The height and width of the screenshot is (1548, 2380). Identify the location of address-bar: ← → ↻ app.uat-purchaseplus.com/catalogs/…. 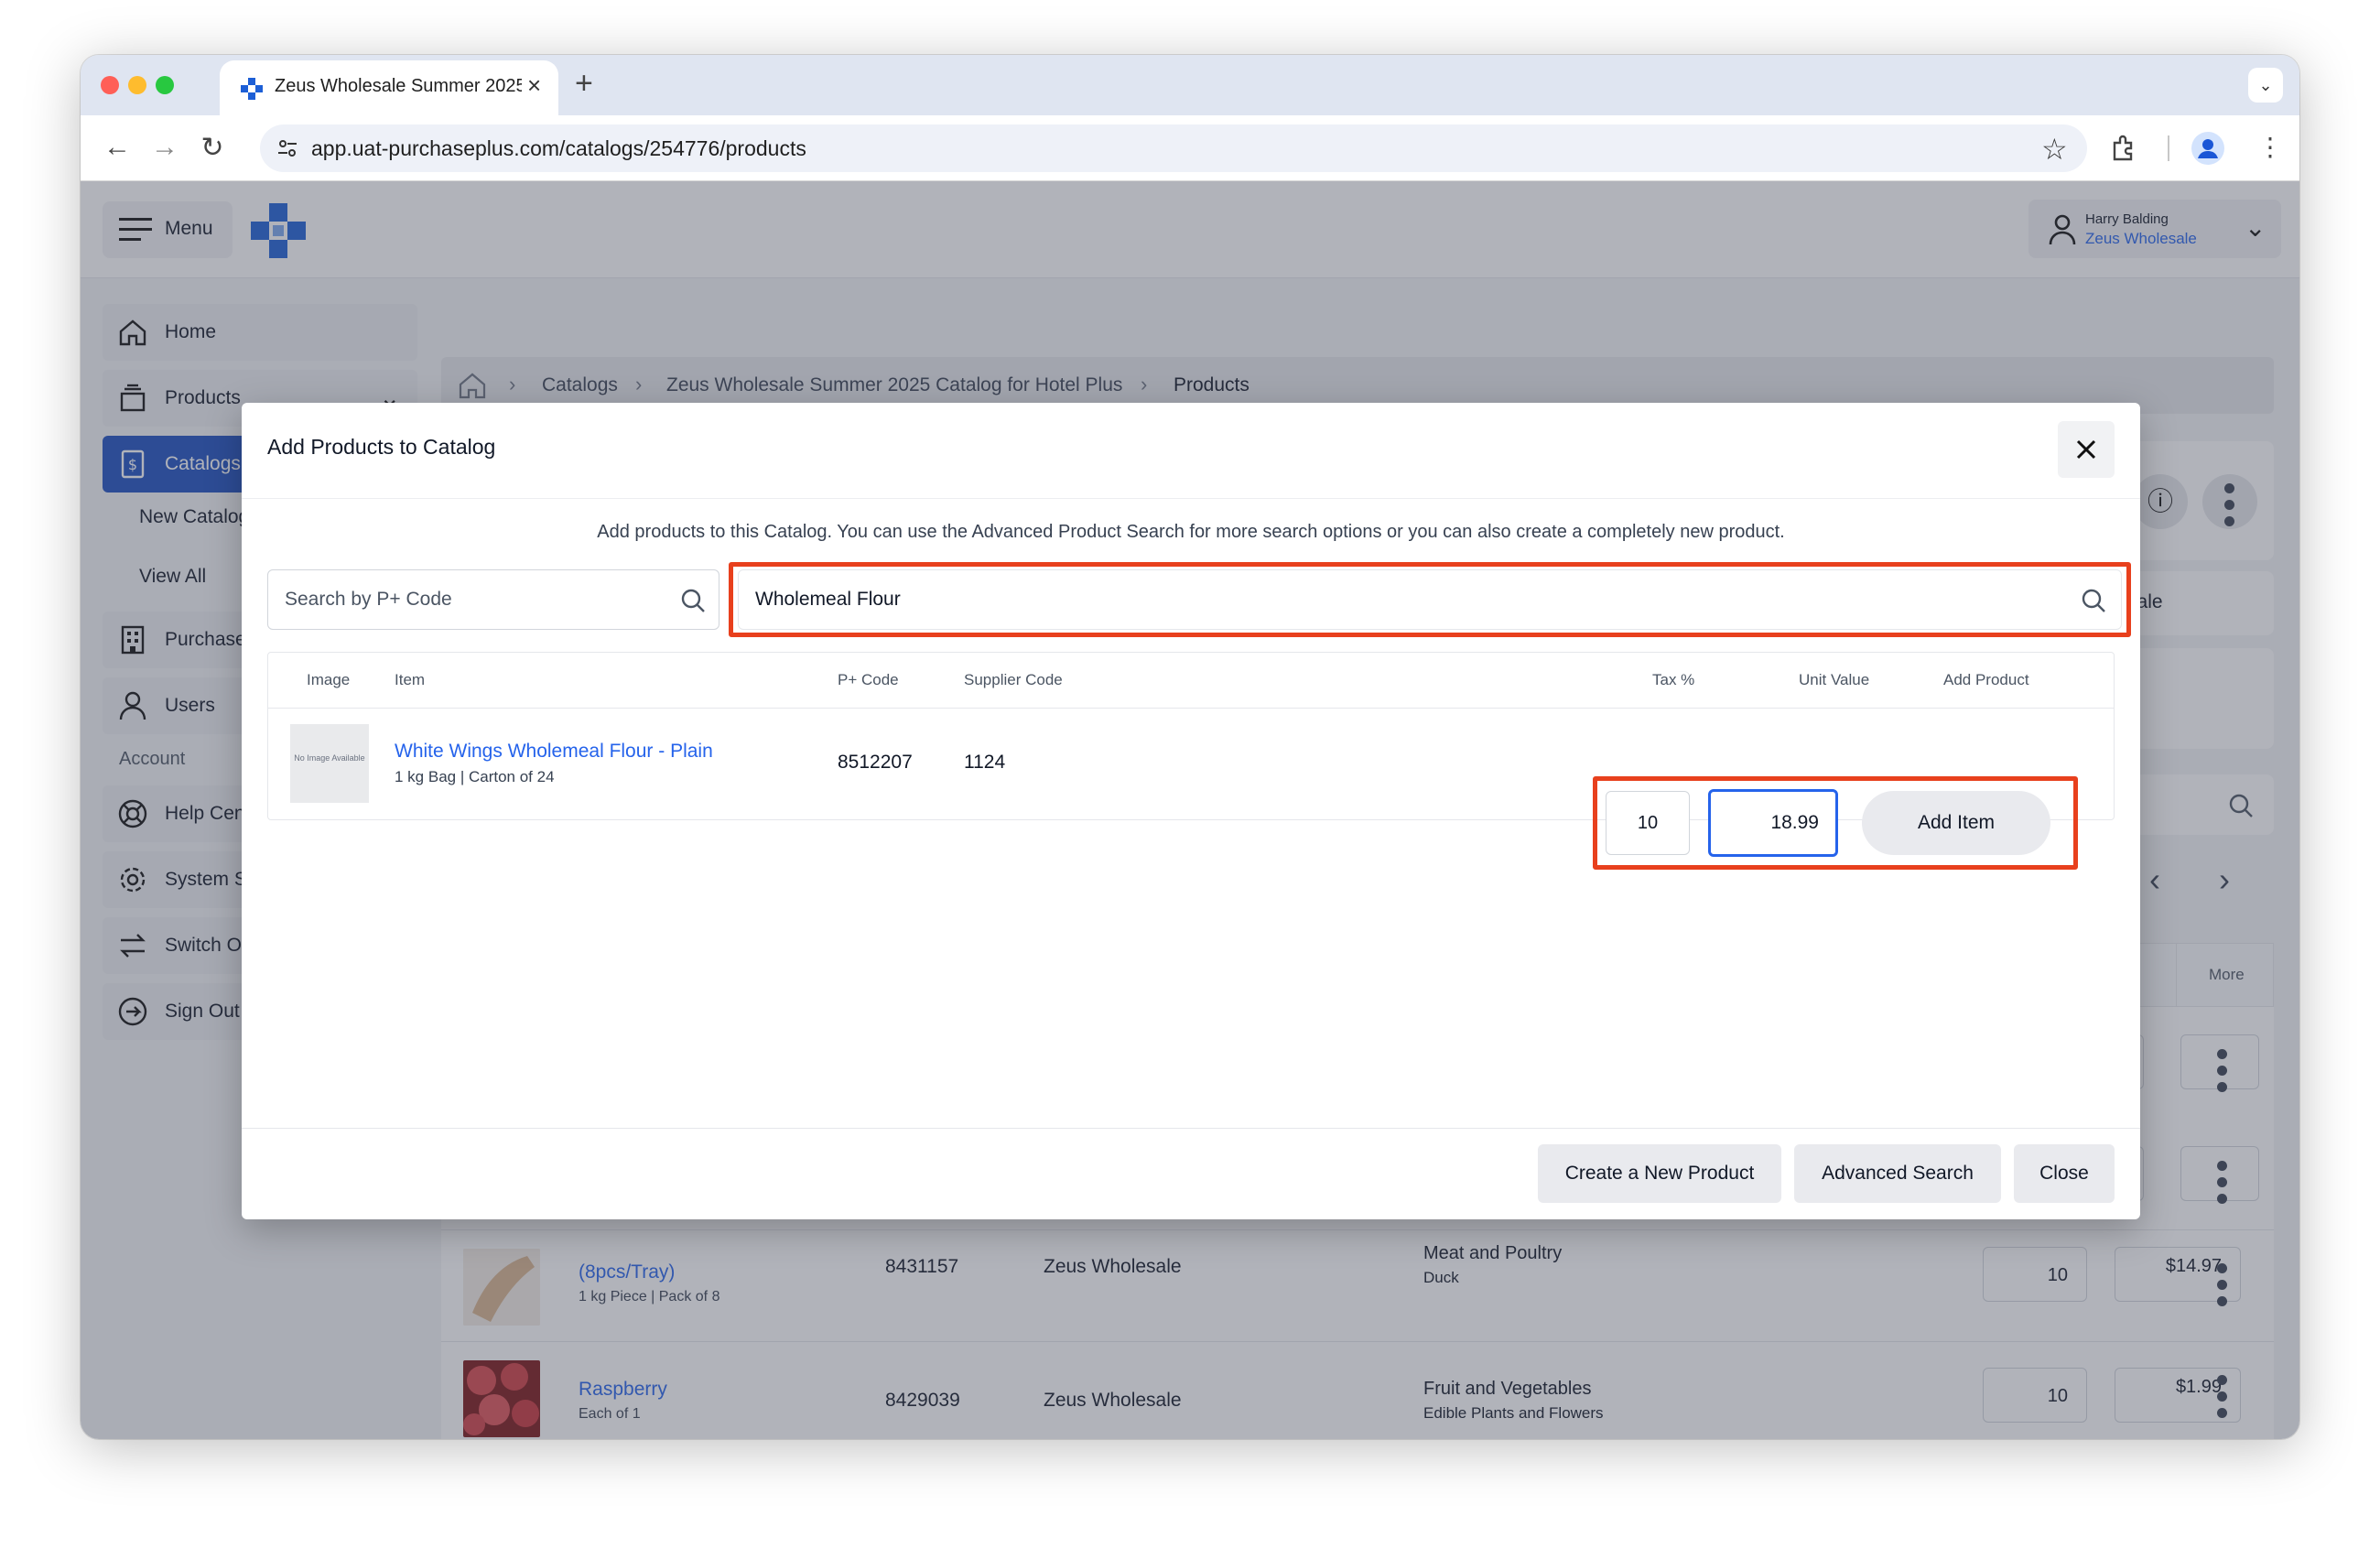
(1190, 148).